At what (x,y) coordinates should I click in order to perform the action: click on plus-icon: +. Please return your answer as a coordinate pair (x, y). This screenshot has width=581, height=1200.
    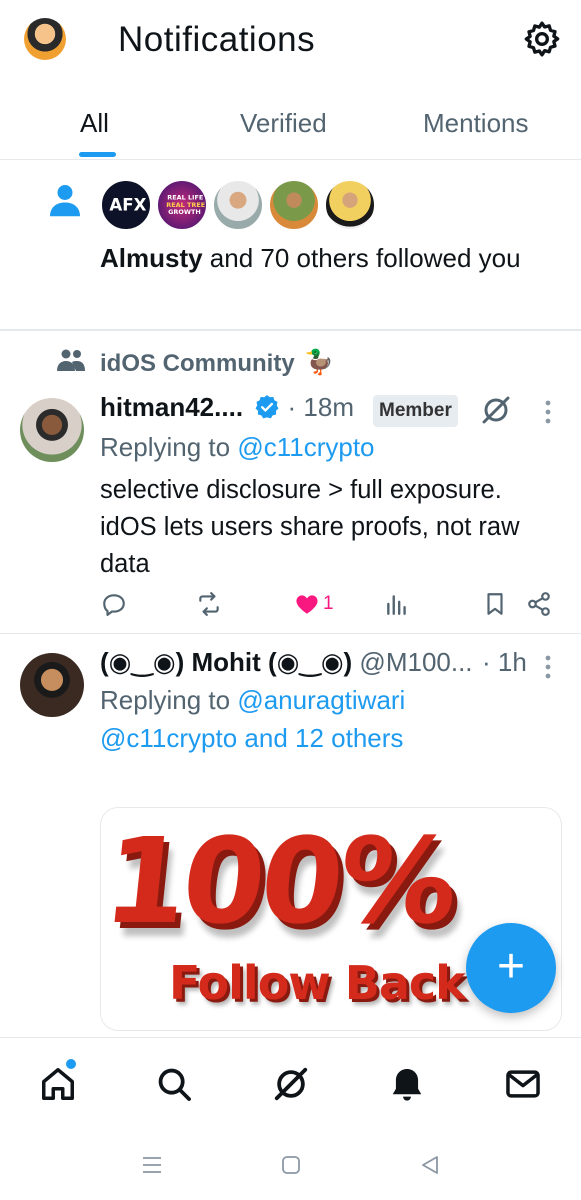
    Looking at the image, I should click on (511, 966).